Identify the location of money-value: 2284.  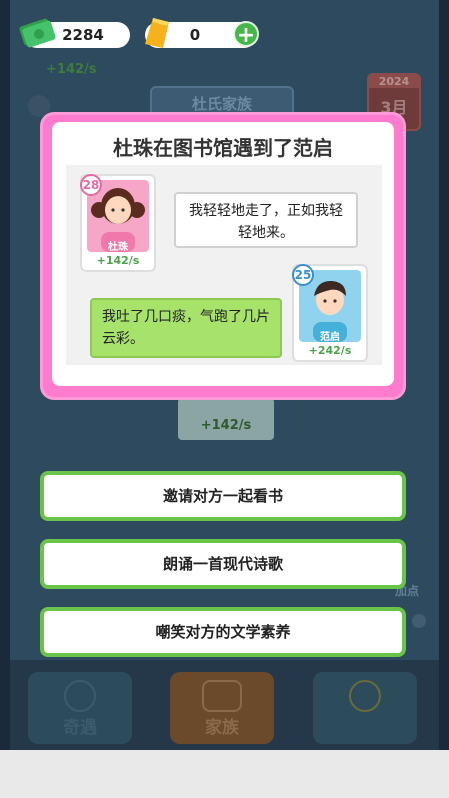
(83, 35).